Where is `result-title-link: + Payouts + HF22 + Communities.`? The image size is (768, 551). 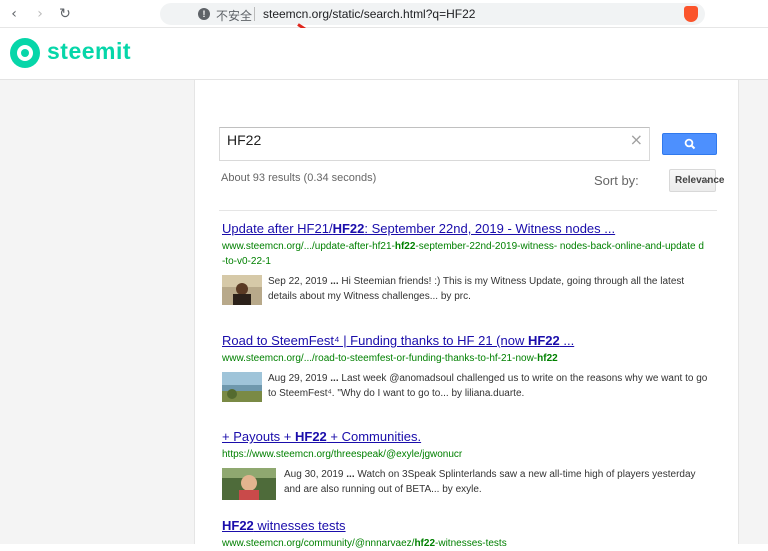
result-title-link: + Payouts + HF22 + Communities. is located at coordinates (467, 437).